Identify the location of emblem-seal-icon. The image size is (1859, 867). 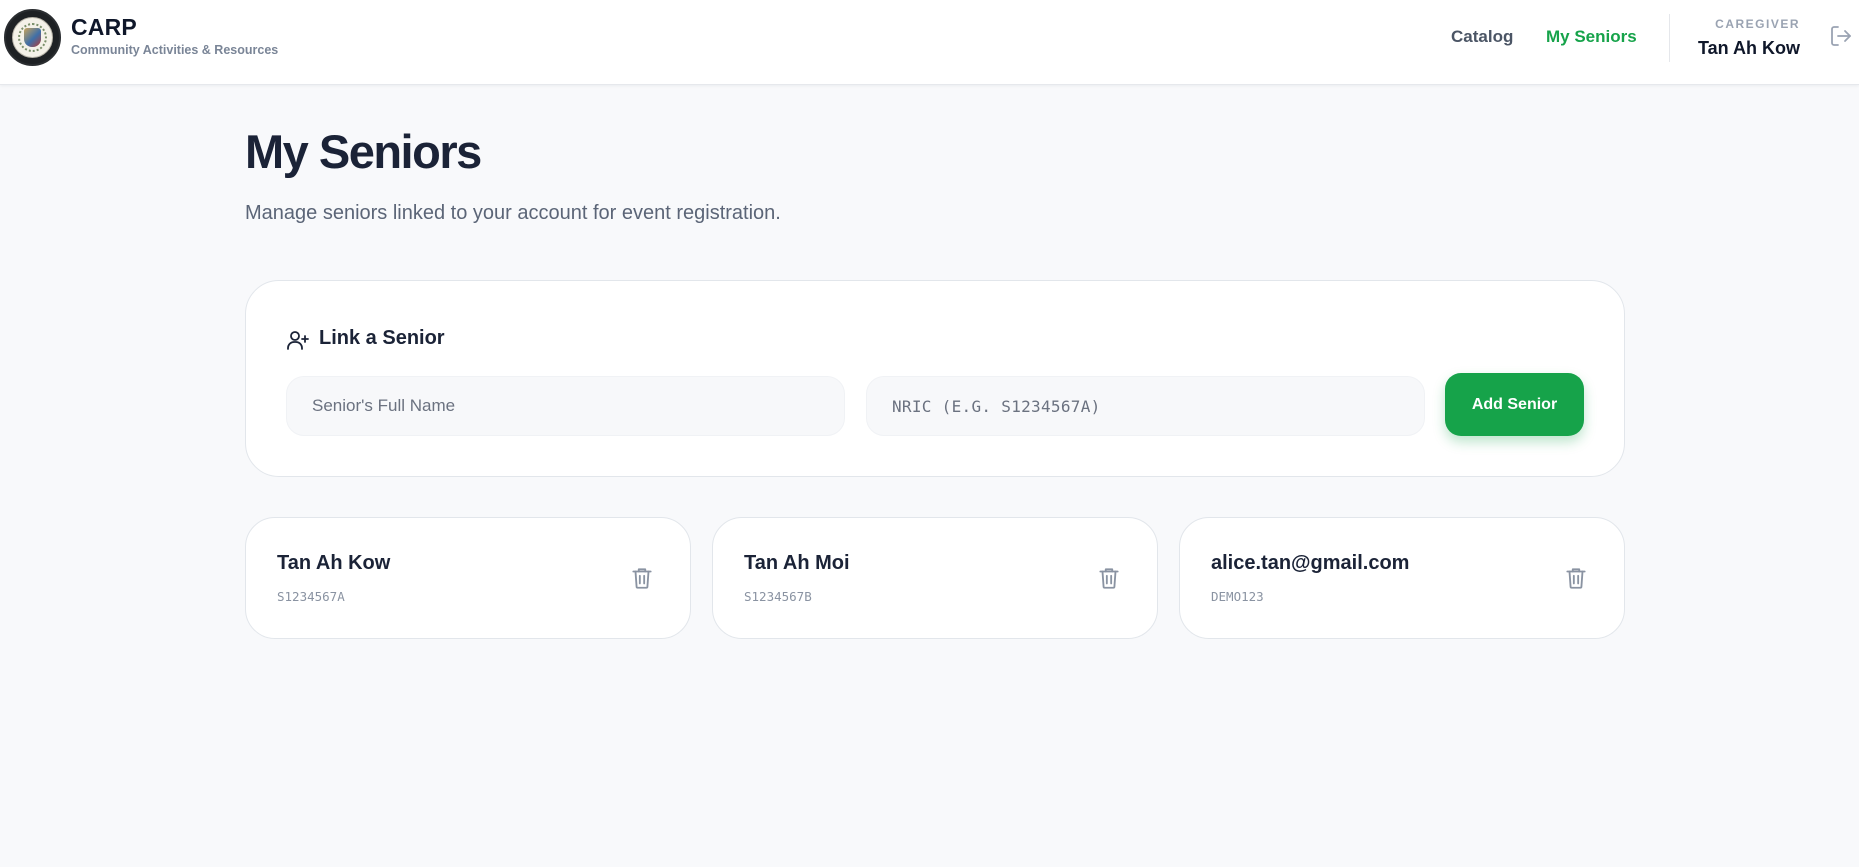
(32, 37).